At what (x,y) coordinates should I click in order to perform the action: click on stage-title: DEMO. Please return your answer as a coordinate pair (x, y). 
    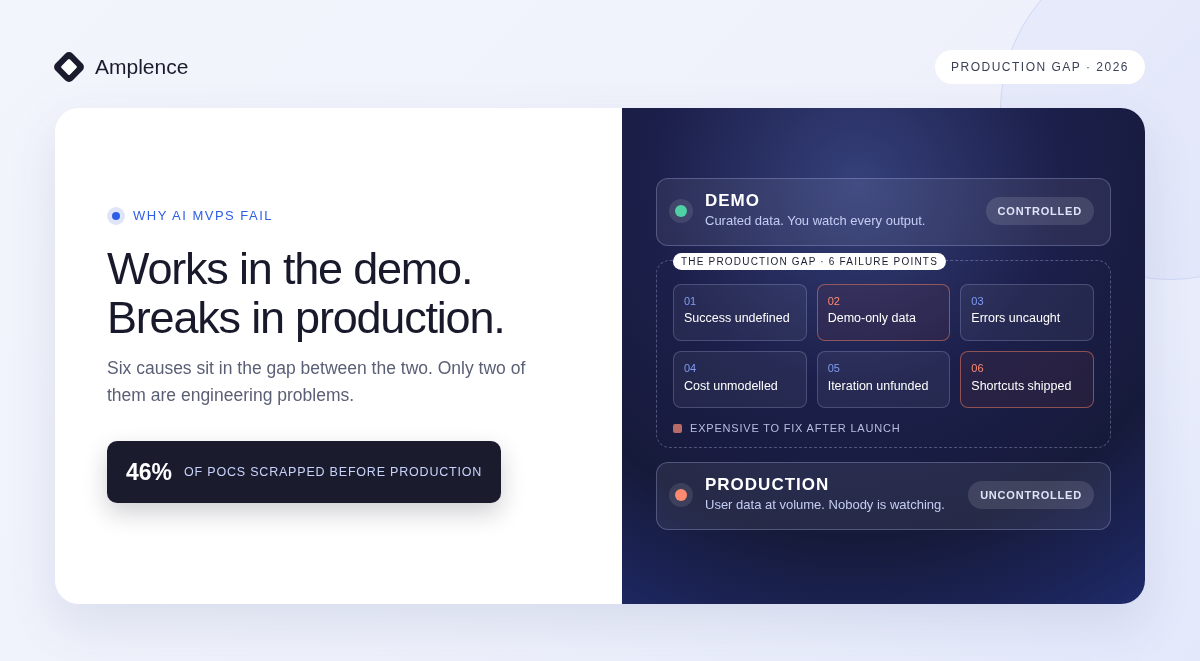
    Looking at the image, I should click on (733, 201).